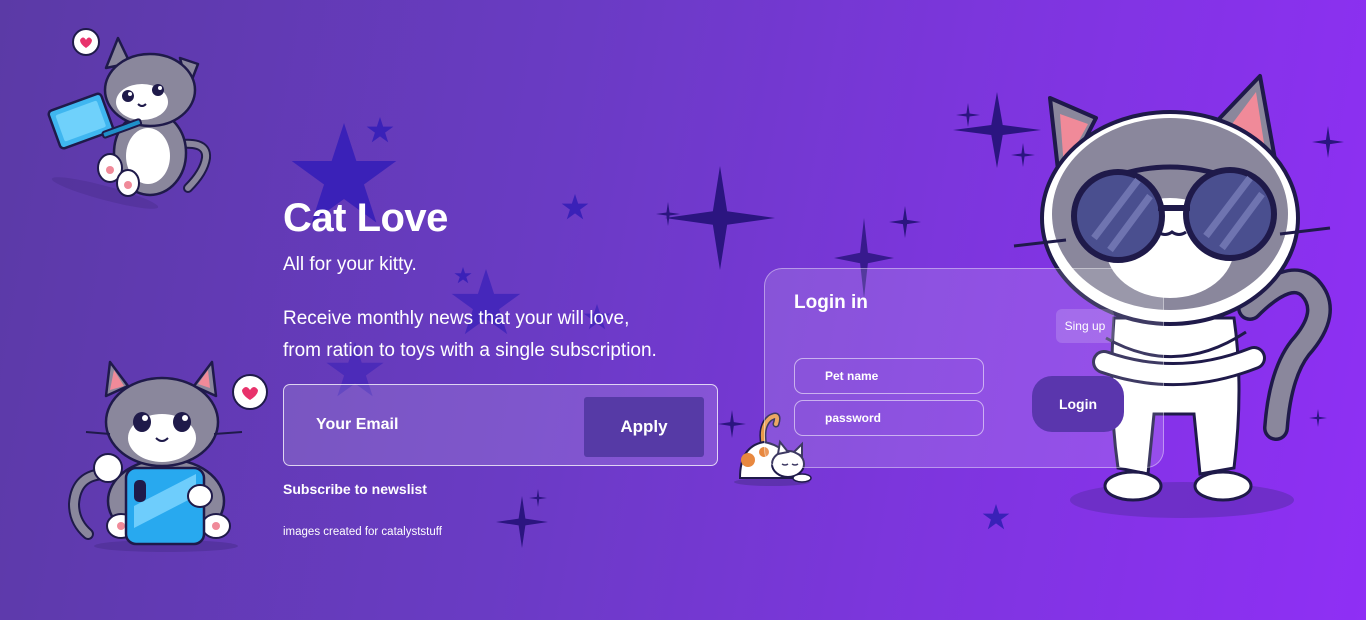 This screenshot has height=620, width=1366. I want to click on login-card: Login in Sing up Login, so click(964, 368).